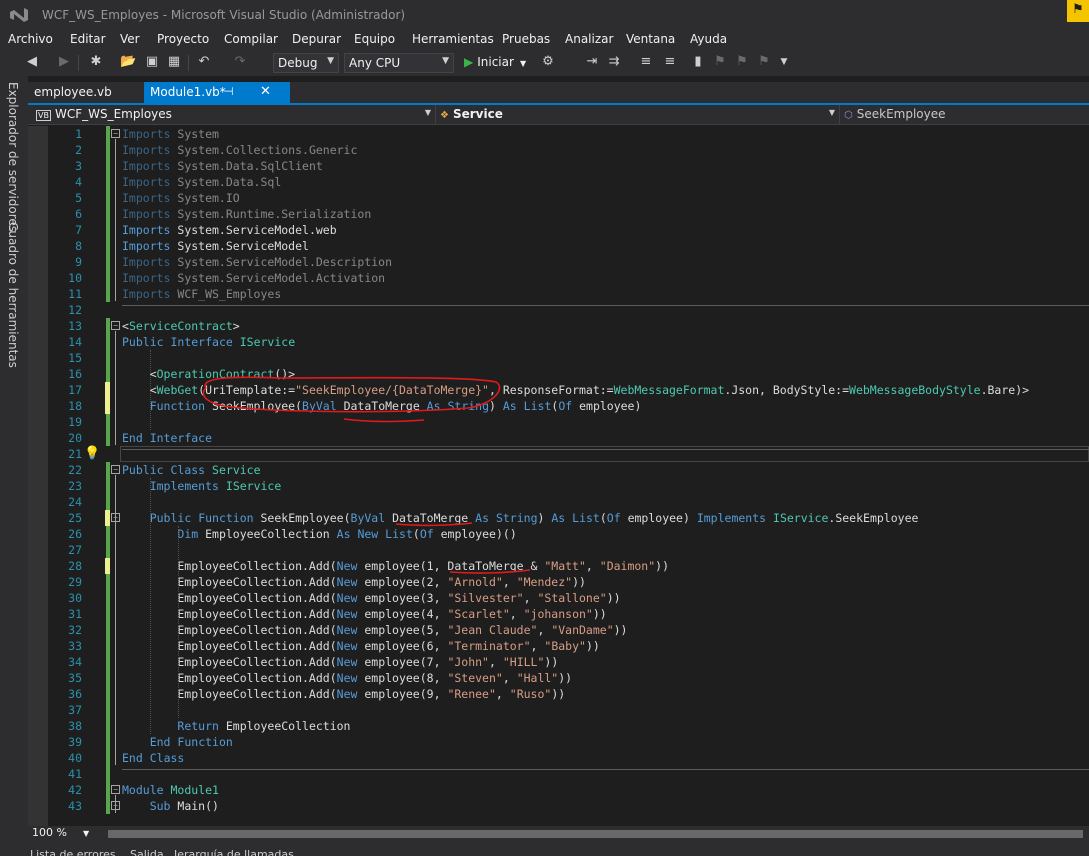 Image resolution: width=1089 pixels, height=856 pixels. I want to click on tab-error-list: Lista de errores, so click(73, 852).